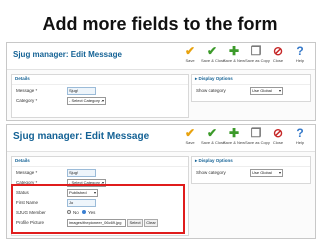 The height and width of the screenshot is (240, 320). I want to click on first-name-input: Jo, so click(81, 203).